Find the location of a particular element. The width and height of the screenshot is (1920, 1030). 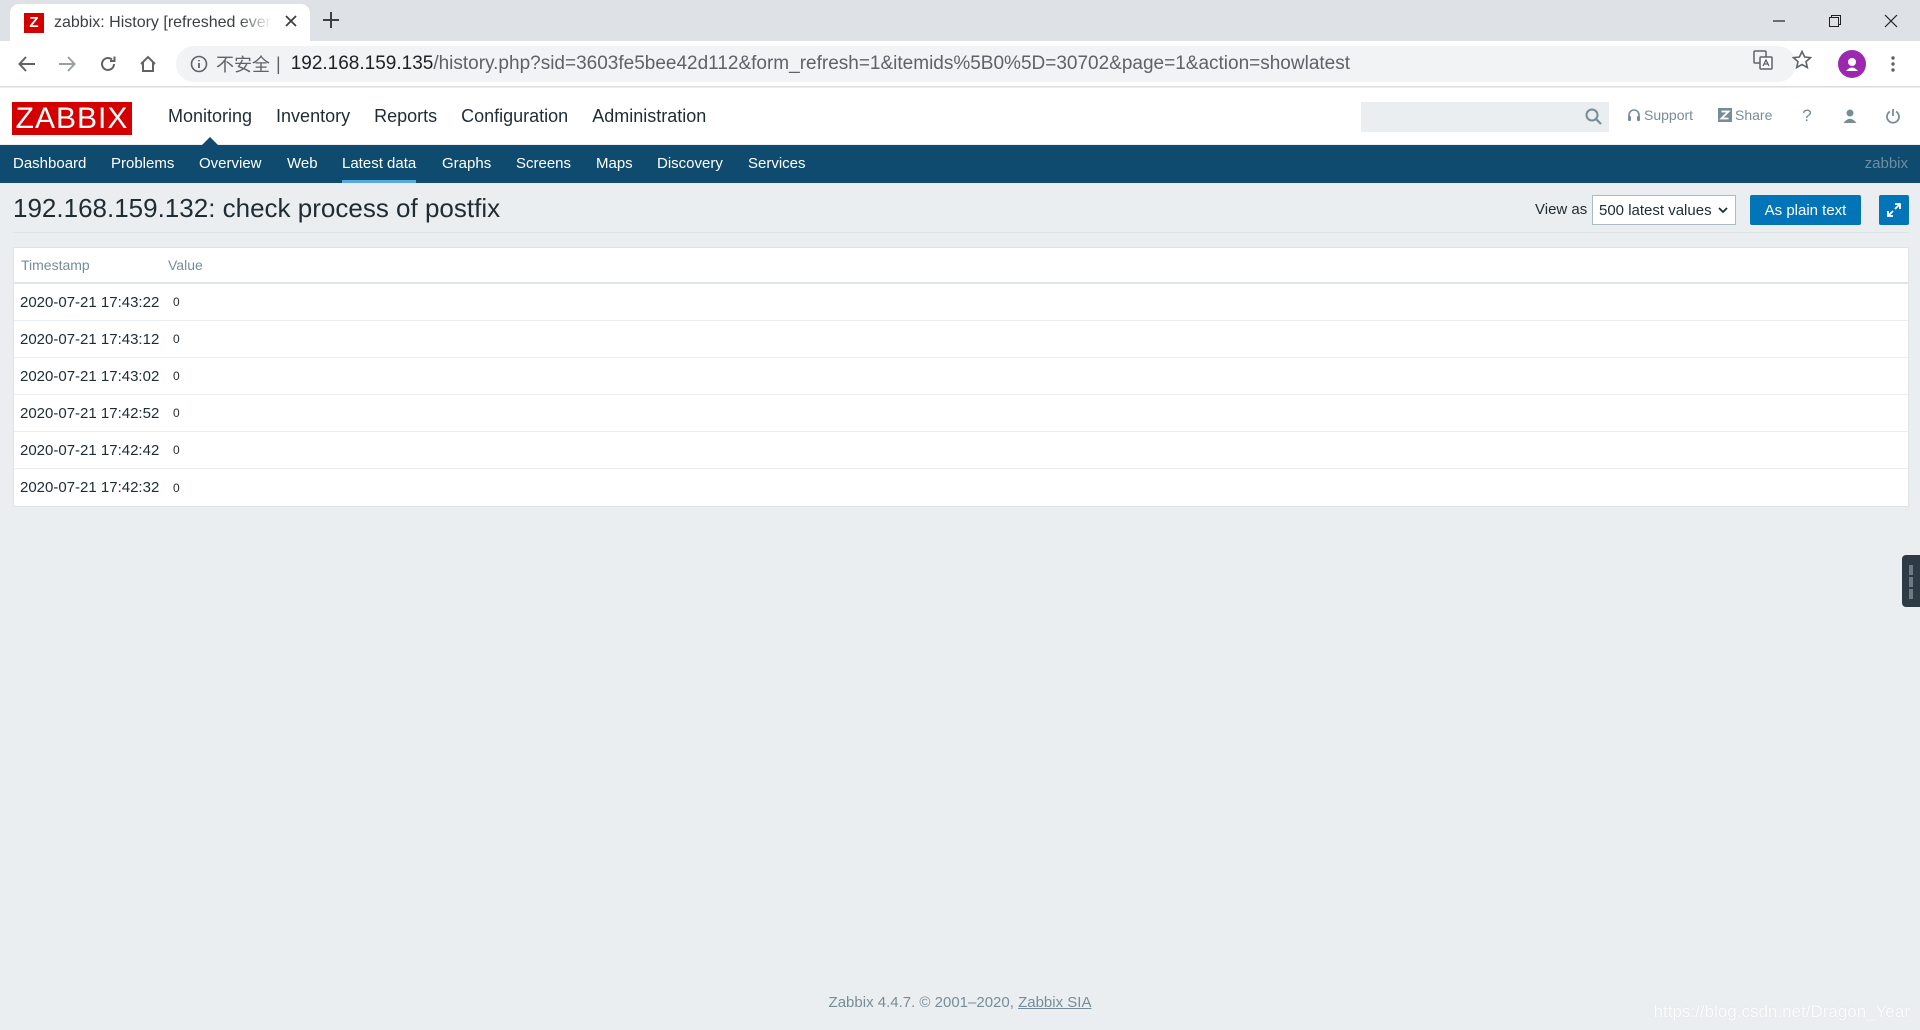

security-label: 不安全 is located at coordinates (243, 65).